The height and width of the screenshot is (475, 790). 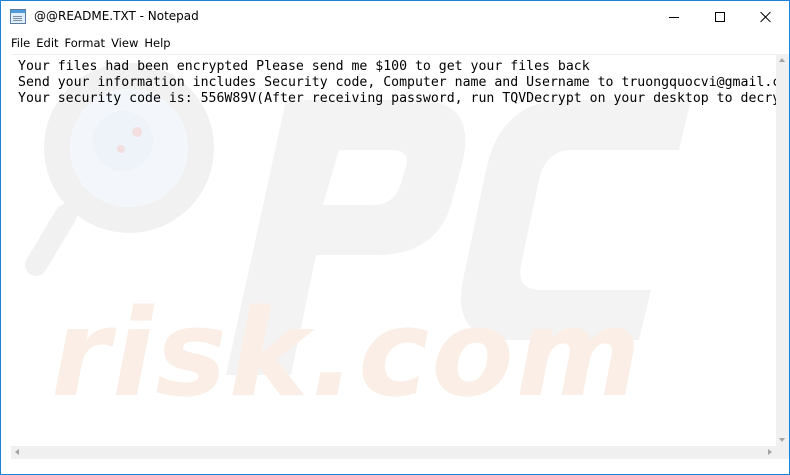 What do you see at coordinates (124, 43) in the screenshot?
I see `menu-view: View` at bounding box center [124, 43].